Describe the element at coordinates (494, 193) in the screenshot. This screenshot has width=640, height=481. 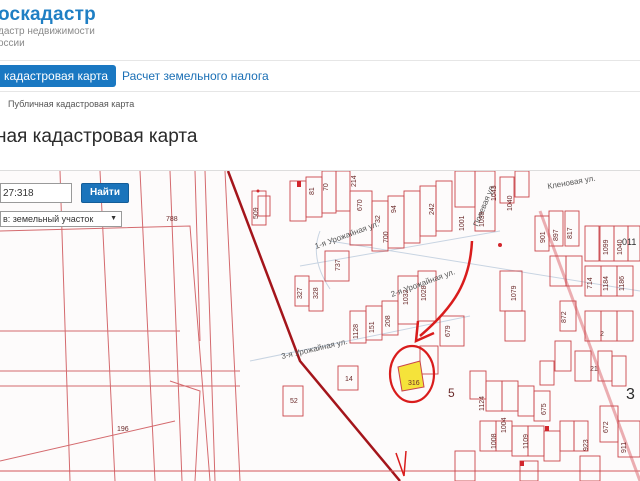
I see `parcel-label: 1043` at that location.